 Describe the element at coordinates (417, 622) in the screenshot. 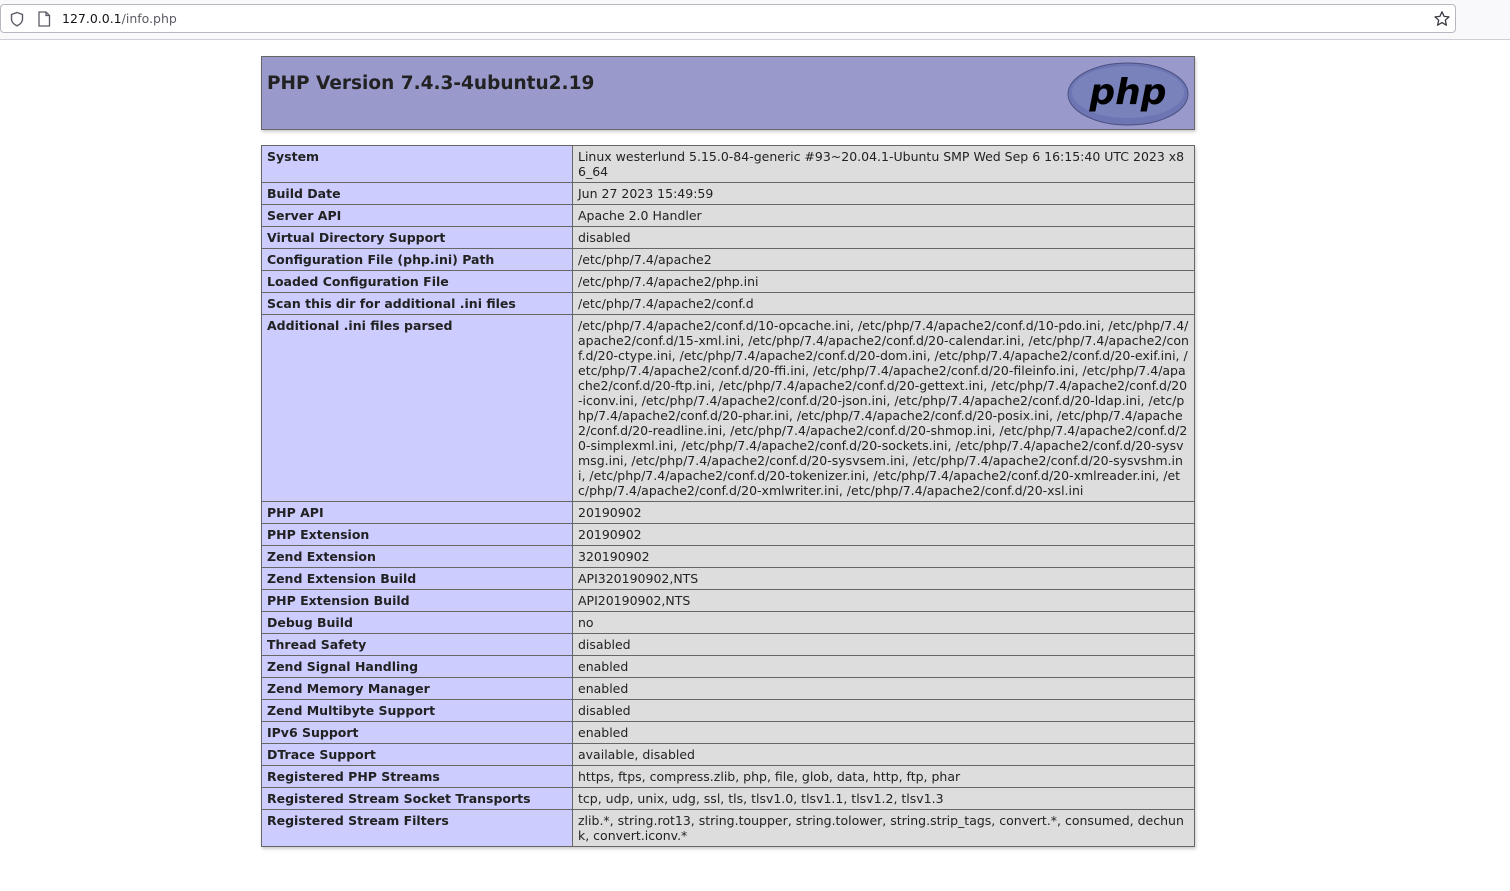

I see `row-key: Debug Build` at that location.